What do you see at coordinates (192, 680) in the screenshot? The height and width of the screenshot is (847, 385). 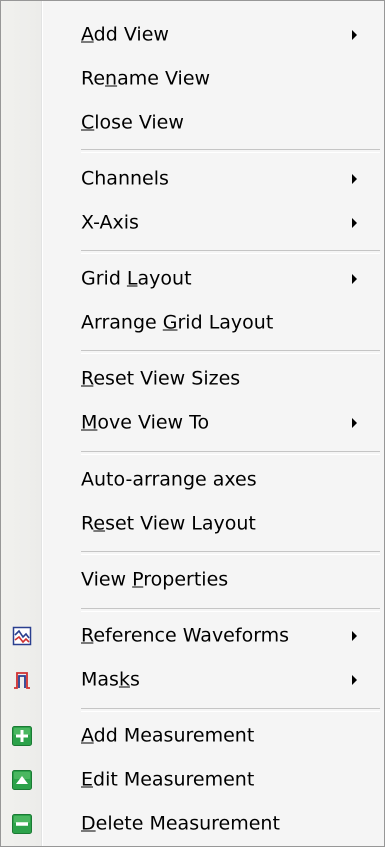 I see `menu-item-masks: Masks` at bounding box center [192, 680].